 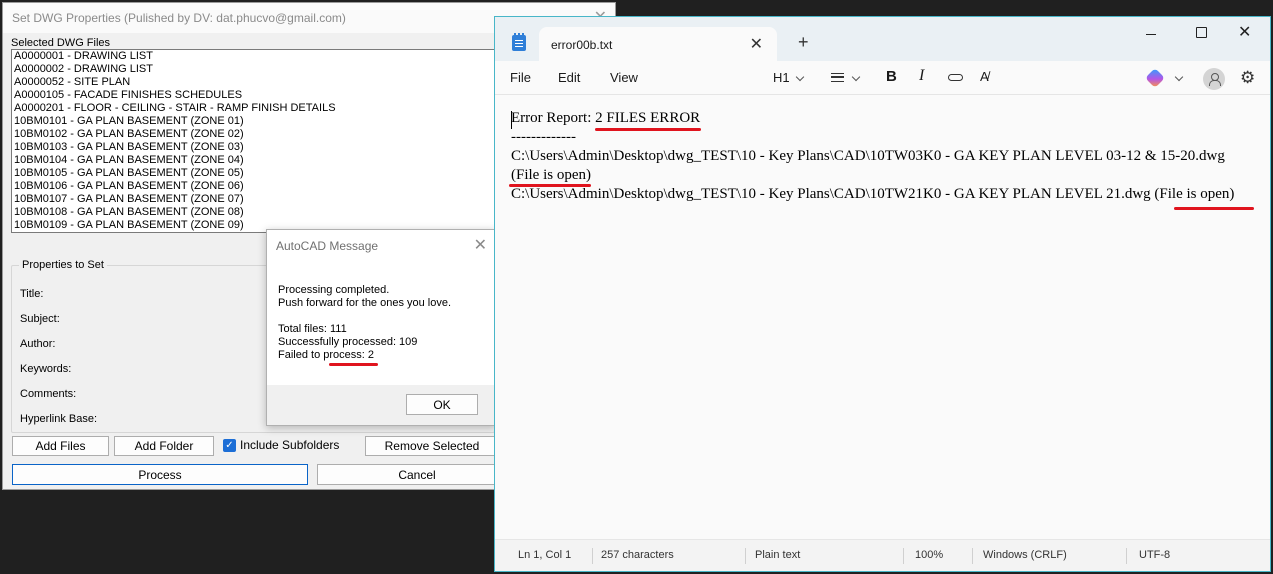 I want to click on link-icon, so click(x=955, y=77).